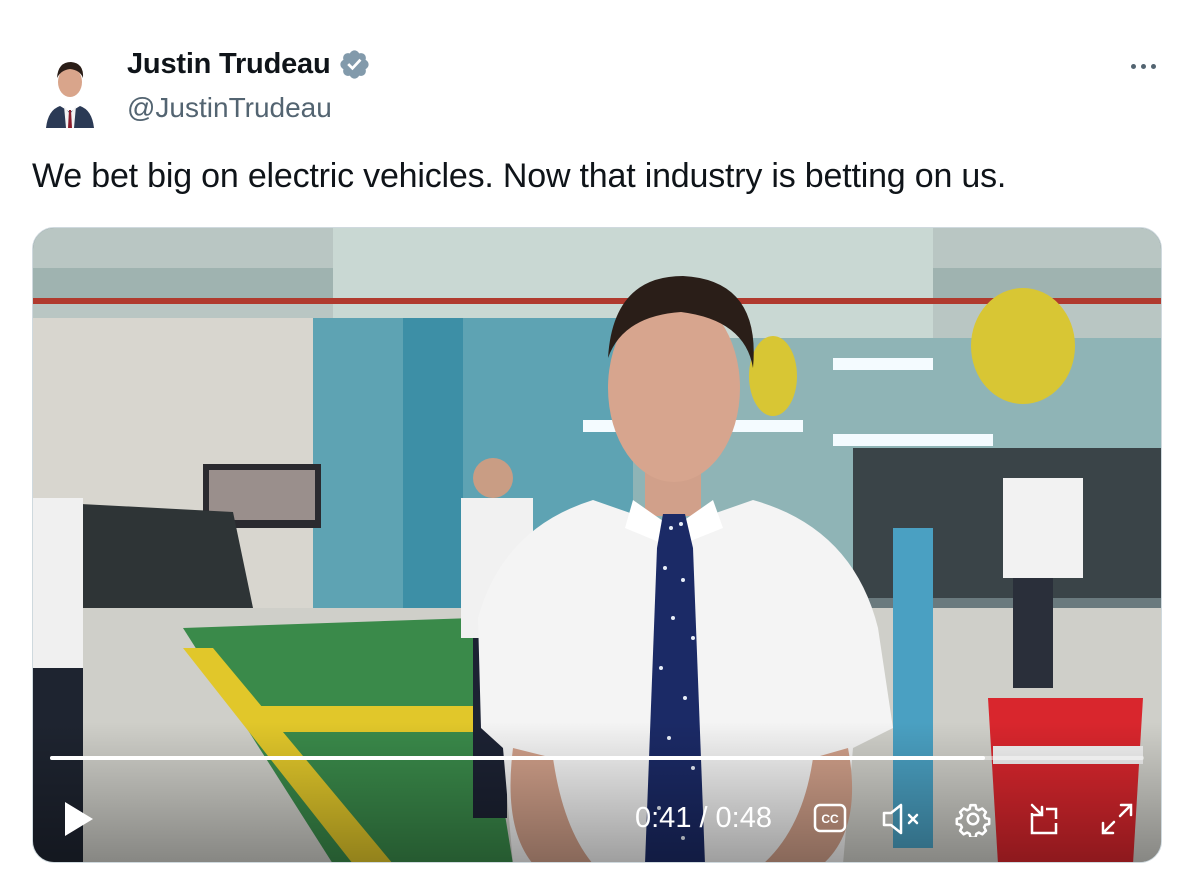  Describe the element at coordinates (902, 821) in the screenshot. I see `mute-icon` at that location.